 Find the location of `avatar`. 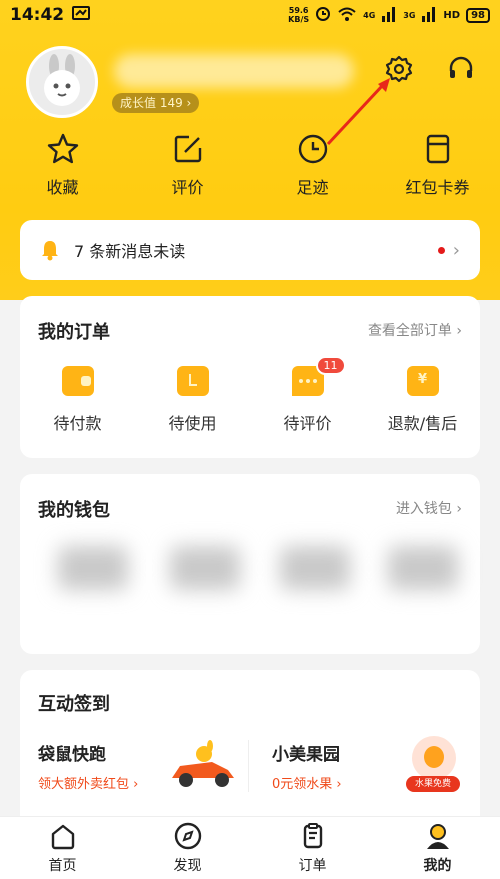

avatar is located at coordinates (62, 82).